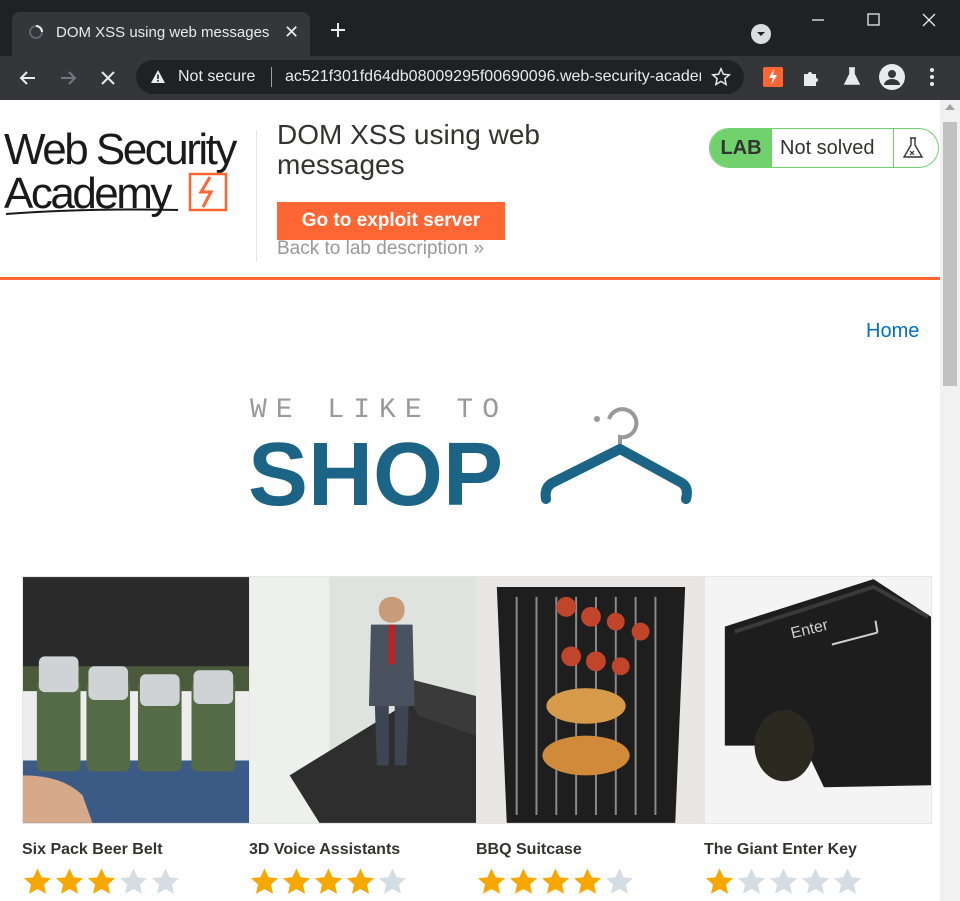 This screenshot has width=960, height=901. I want to click on security-label: Not secure, so click(216, 77).